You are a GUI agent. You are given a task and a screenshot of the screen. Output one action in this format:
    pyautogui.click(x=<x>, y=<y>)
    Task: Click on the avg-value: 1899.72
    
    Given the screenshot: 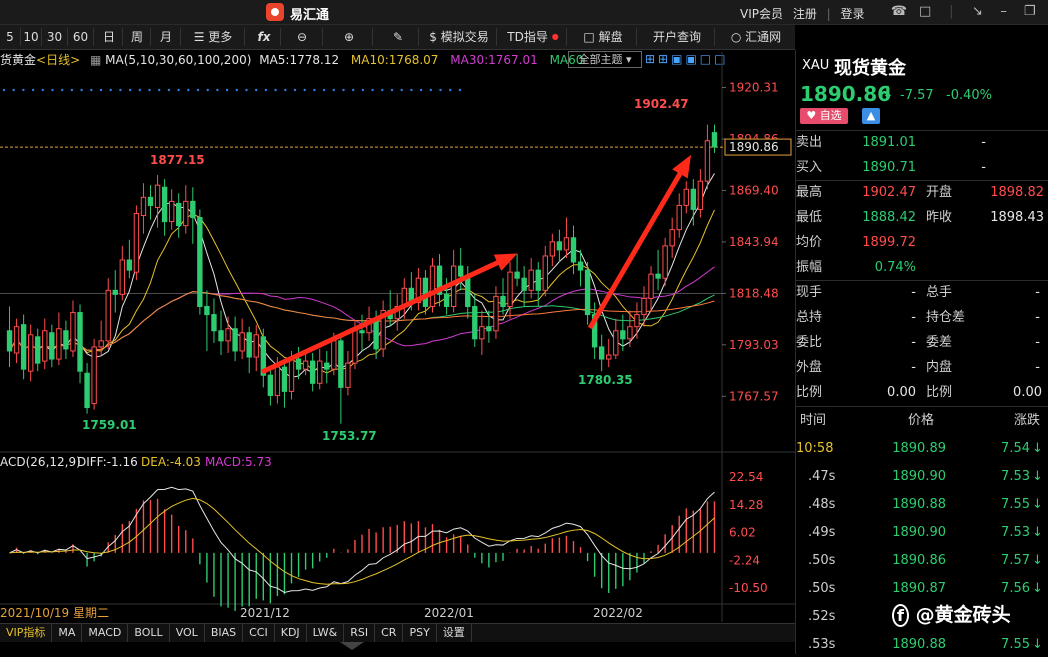 What is the action you would take?
    pyautogui.click(x=889, y=242)
    